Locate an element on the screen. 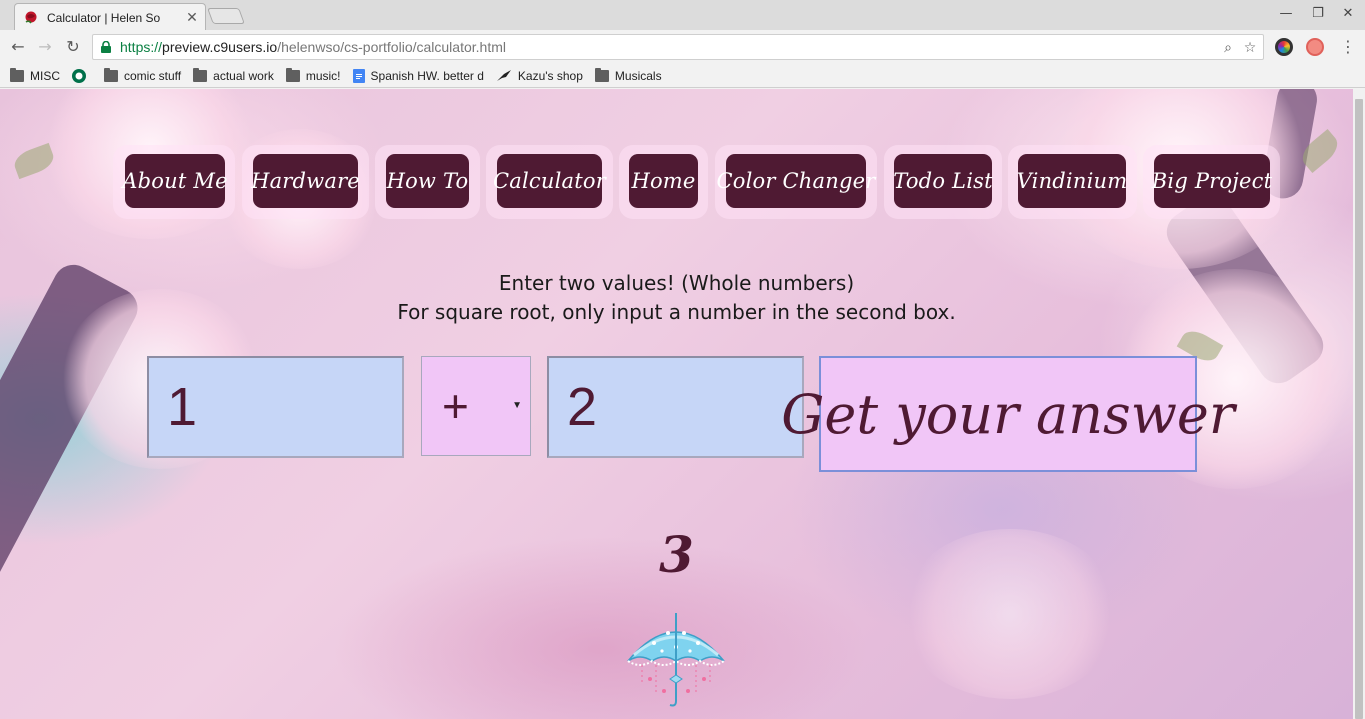  bookmark-kazus-shop: Kazu's shop is located at coordinates (539, 76).